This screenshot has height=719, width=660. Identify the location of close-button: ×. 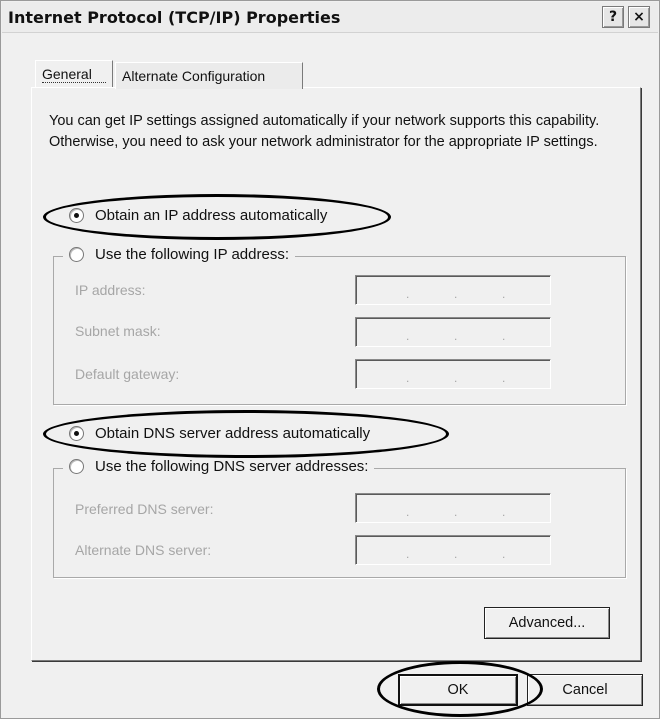
(639, 17).